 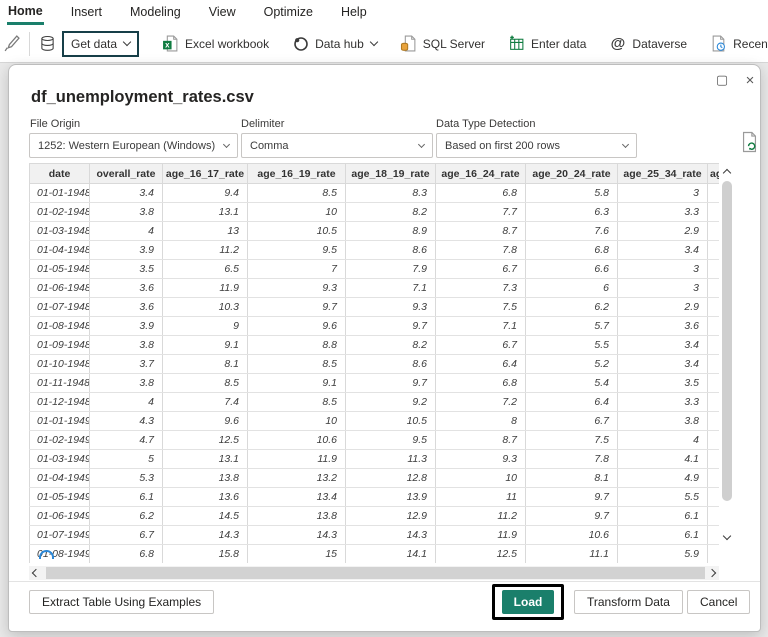 I want to click on table-cell: 12.8, so click(x=390, y=478).